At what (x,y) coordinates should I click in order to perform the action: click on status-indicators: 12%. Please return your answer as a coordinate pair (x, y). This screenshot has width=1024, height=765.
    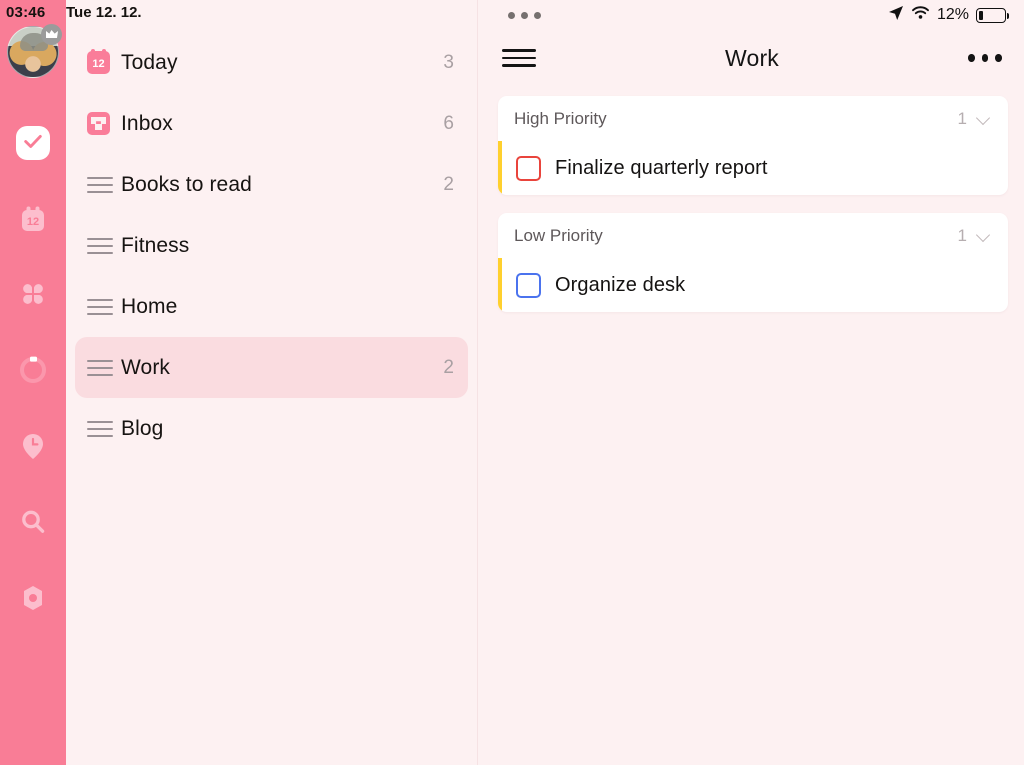
    Looking at the image, I should click on (948, 15).